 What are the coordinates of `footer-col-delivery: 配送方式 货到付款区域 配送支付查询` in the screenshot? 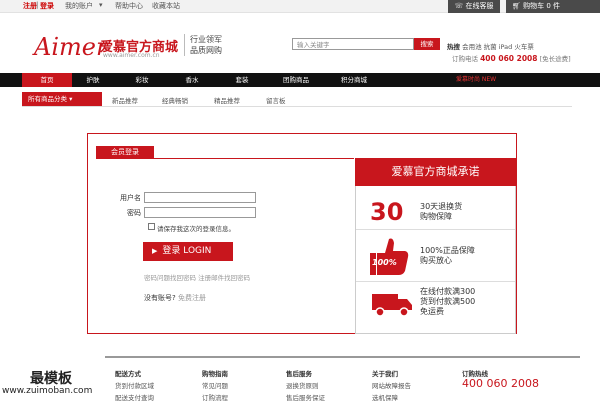 It's located at (134, 386).